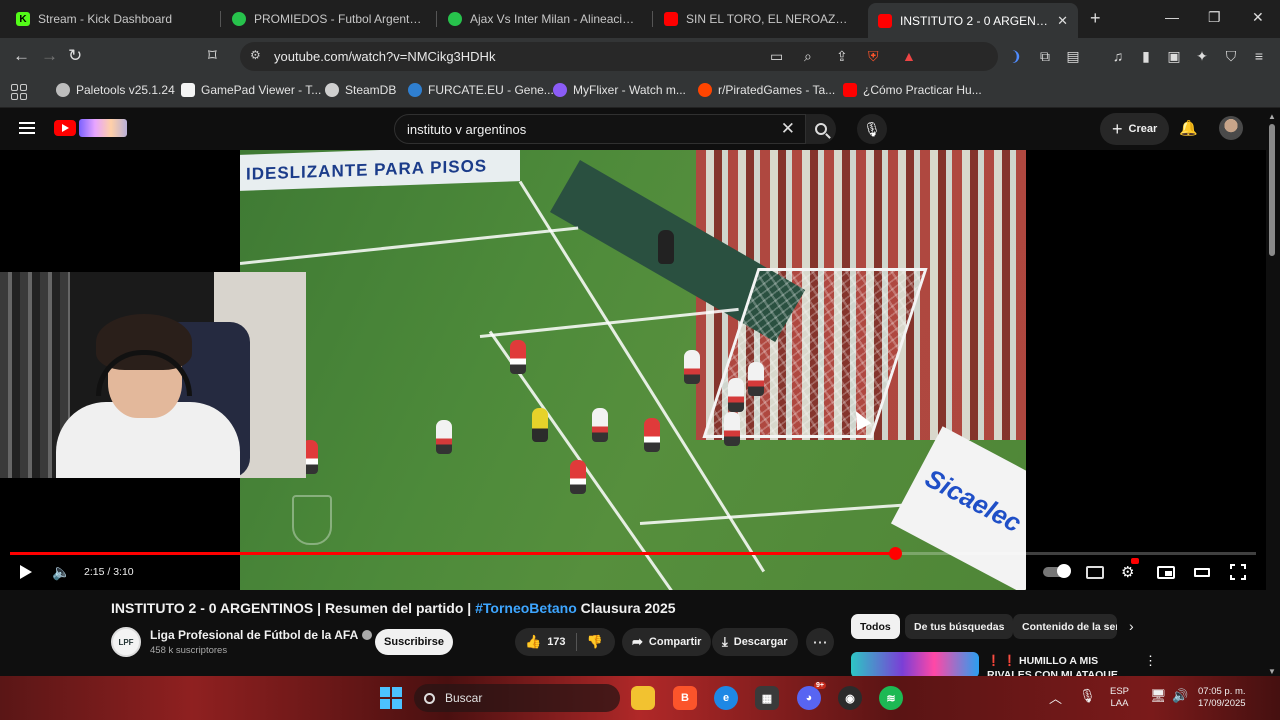 The width and height of the screenshot is (1280, 720). I want to click on tab-kick-dashboard: K Stream - Kick Dashboard, so click(112, 19).